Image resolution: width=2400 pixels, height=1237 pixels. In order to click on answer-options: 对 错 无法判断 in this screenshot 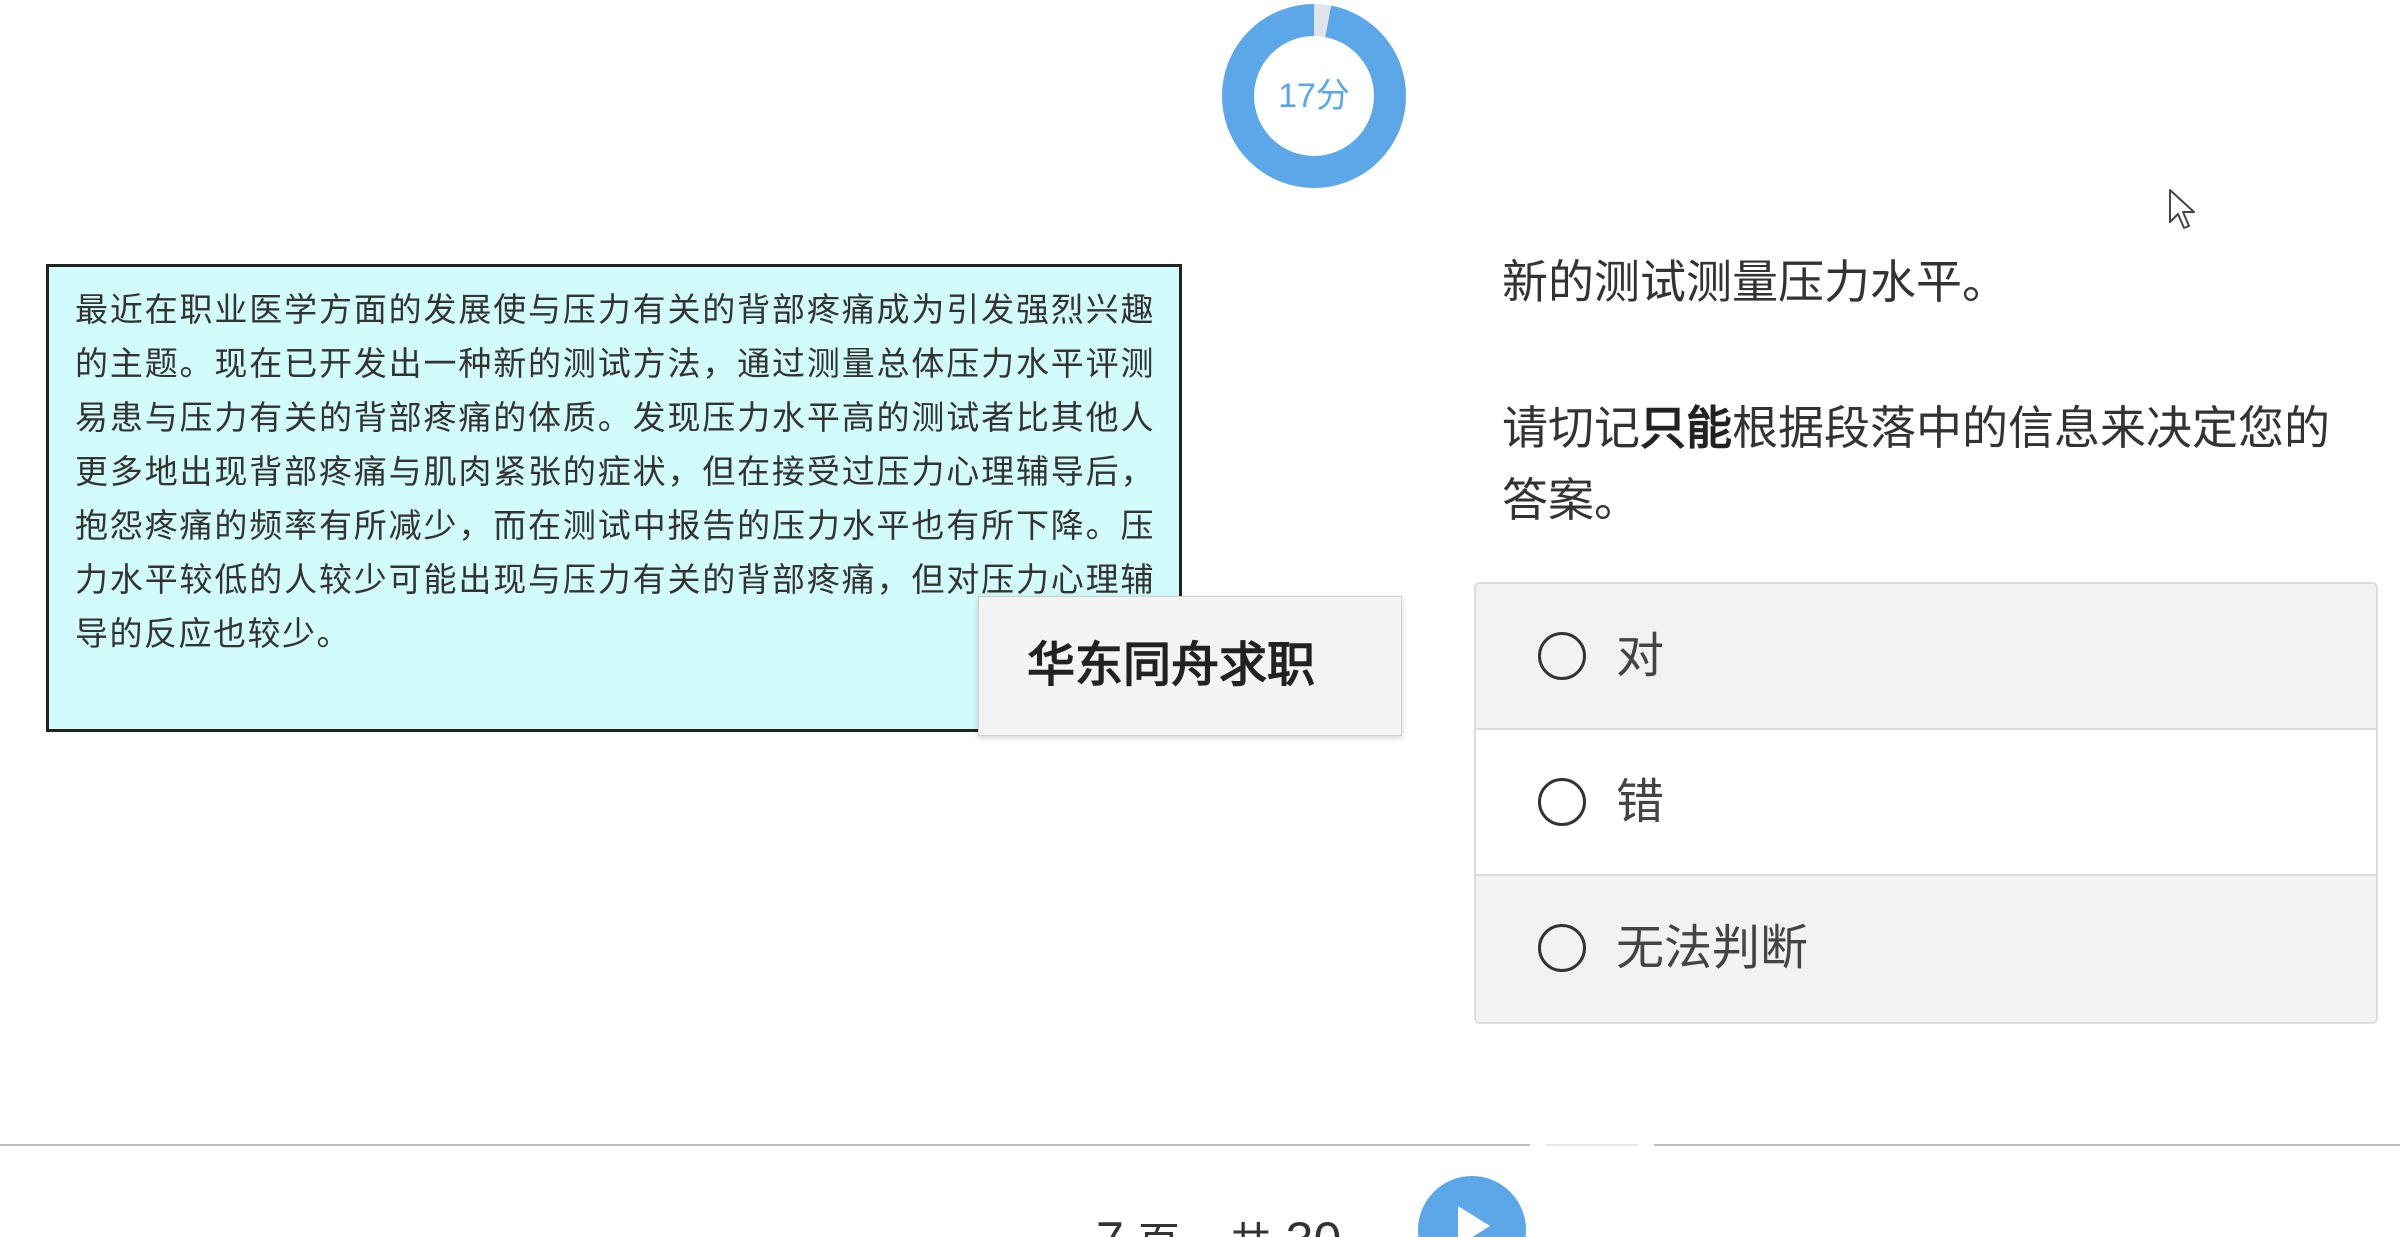, I will do `click(1926, 803)`.